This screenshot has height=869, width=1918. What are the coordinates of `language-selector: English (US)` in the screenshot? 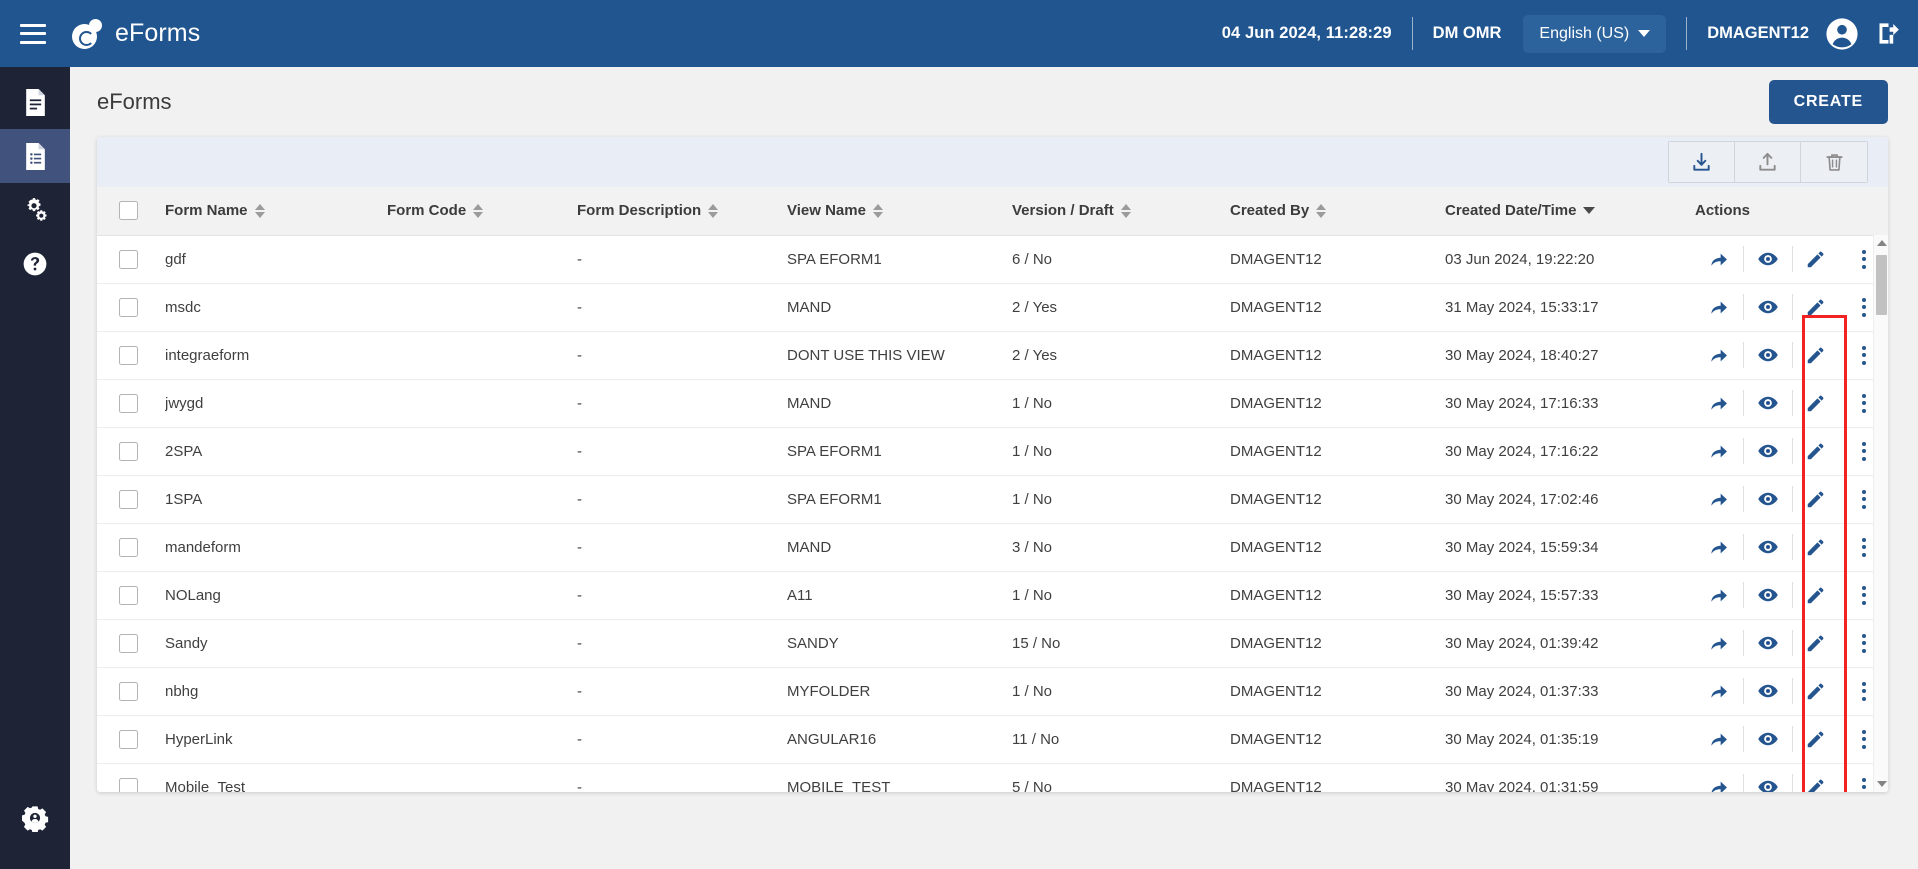 It's located at (1595, 33).